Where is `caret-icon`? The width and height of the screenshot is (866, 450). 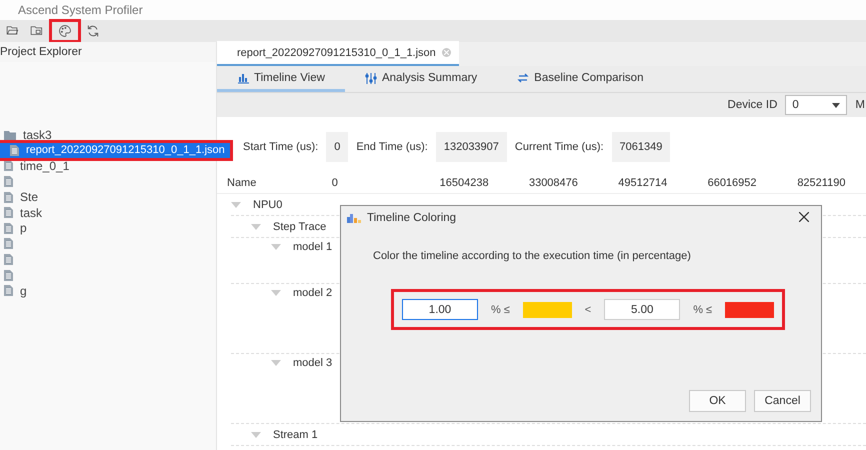 caret-icon is located at coordinates (836, 105).